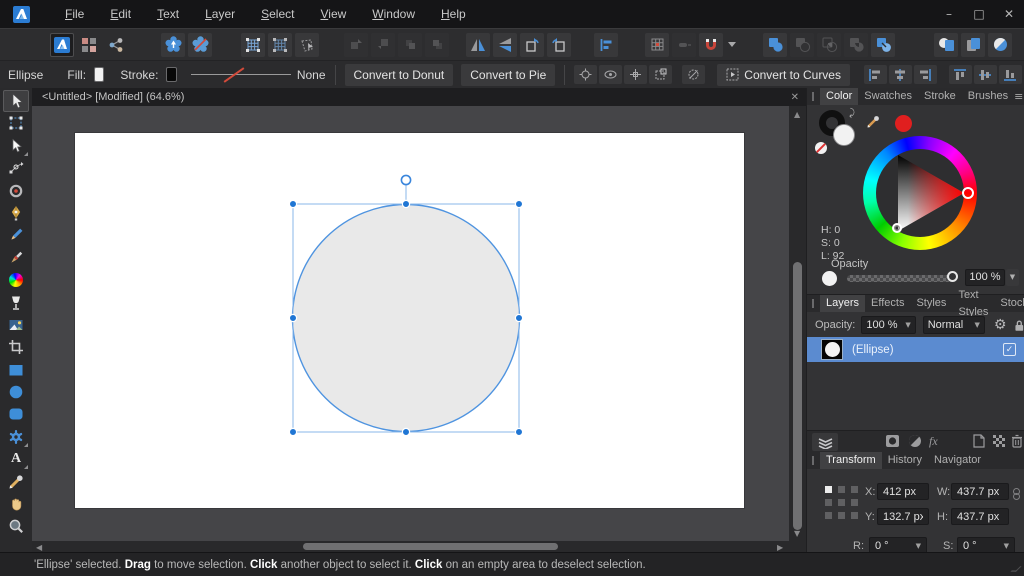 The width and height of the screenshot is (1024, 576). Describe the element at coordinates (16, 101) in the screenshot. I see `move-tool` at that location.